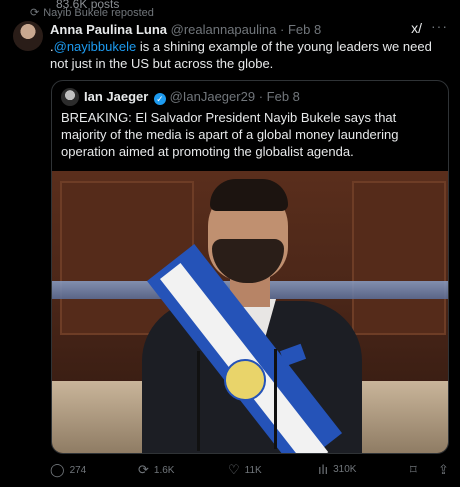 This screenshot has width=460, height=487. What do you see at coordinates (399, 258) in the screenshot?
I see `photo-wood-panel-right` at bounding box center [399, 258].